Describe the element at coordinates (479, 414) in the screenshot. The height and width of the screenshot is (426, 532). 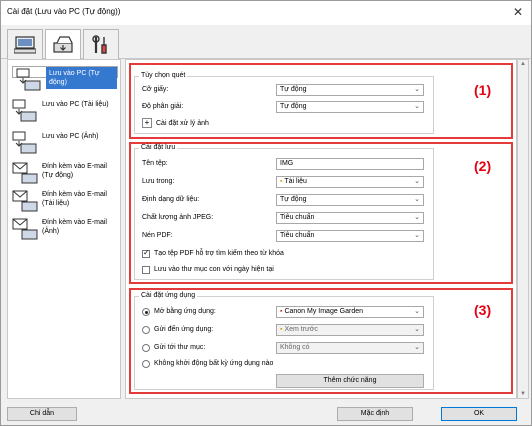
I see `ok-button: OK` at that location.